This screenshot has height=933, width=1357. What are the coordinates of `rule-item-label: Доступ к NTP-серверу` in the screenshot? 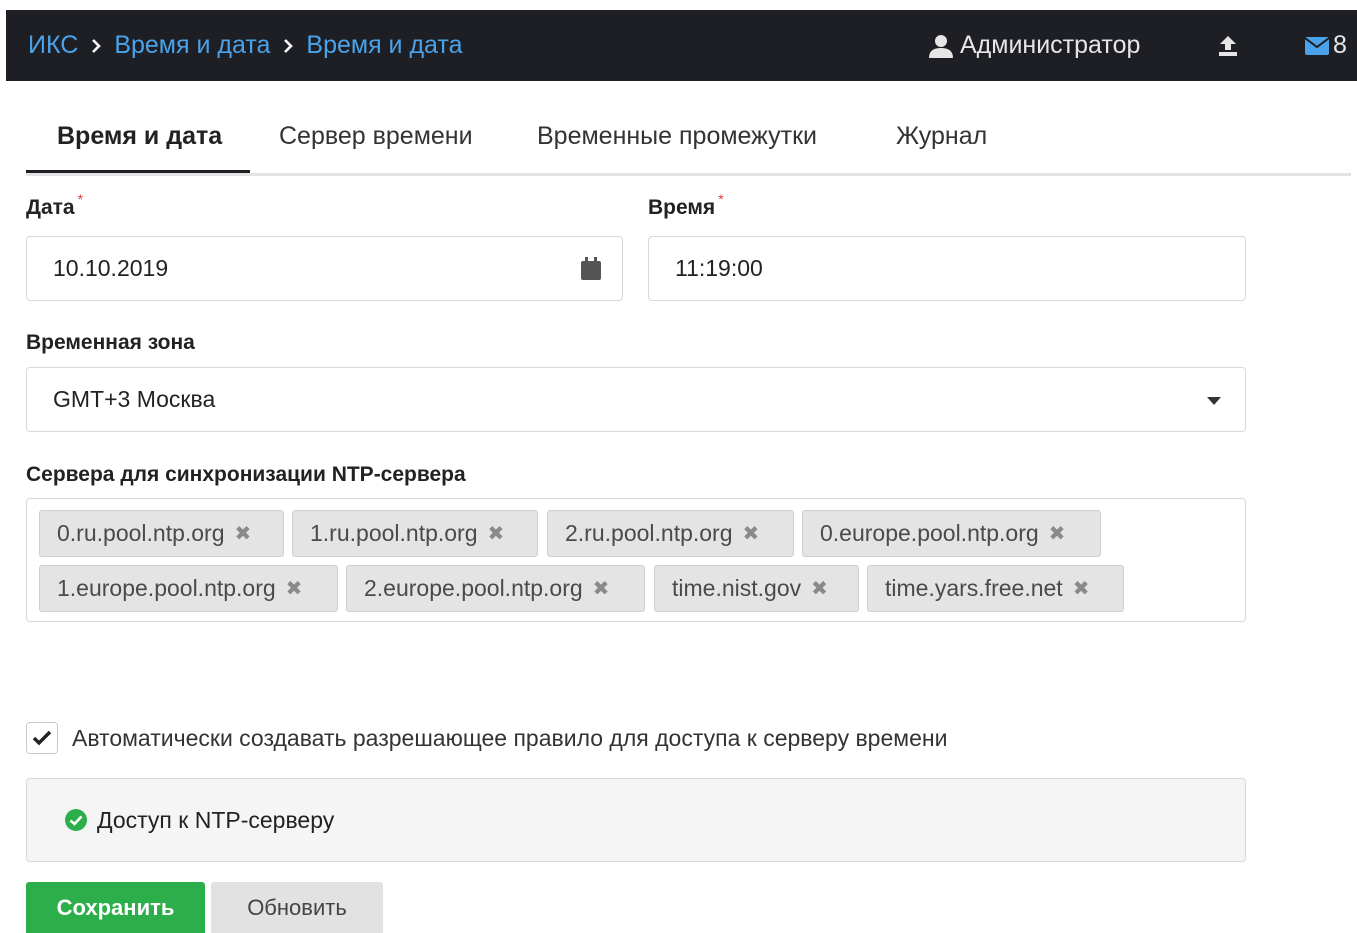 It's located at (215, 820).